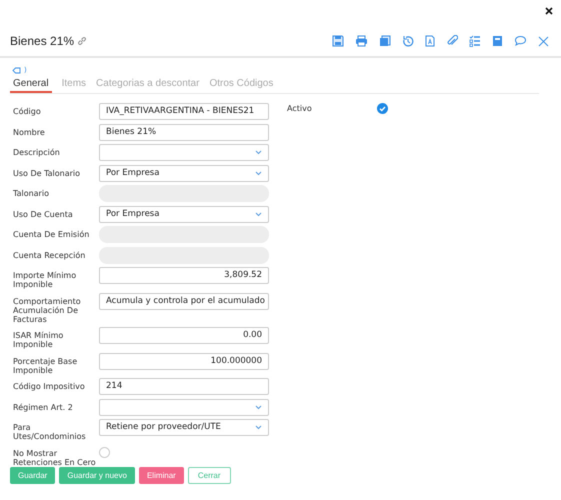 The width and height of the screenshot is (561, 500). I want to click on field-label: Comportamiento Acumulación De Facturas, so click(47, 310).